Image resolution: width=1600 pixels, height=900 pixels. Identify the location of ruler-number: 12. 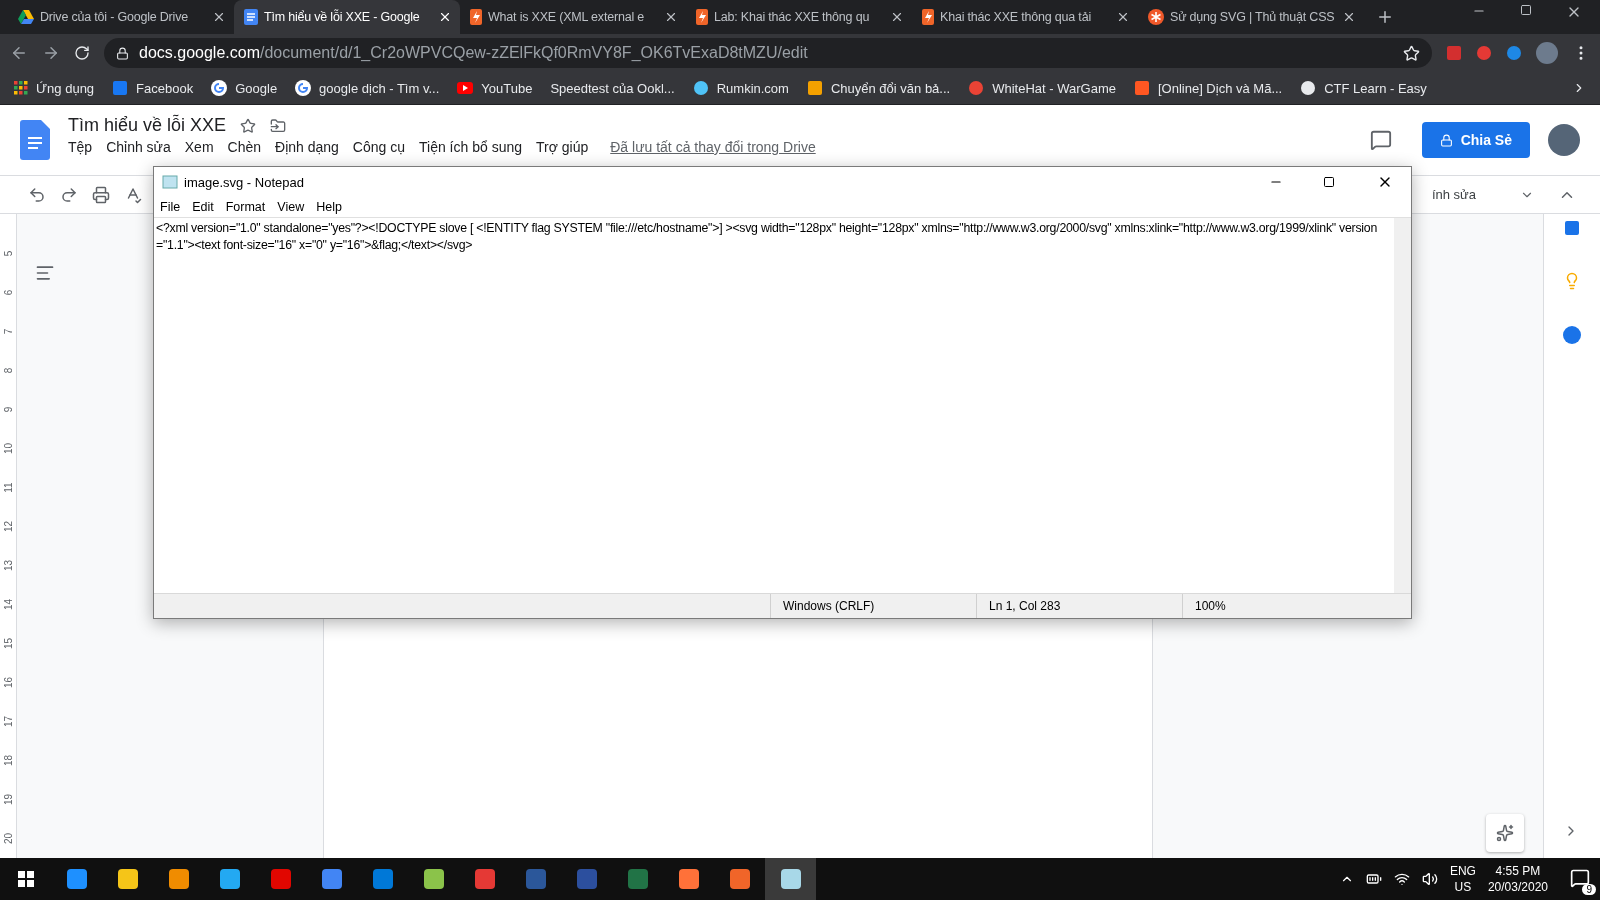
(8, 527).